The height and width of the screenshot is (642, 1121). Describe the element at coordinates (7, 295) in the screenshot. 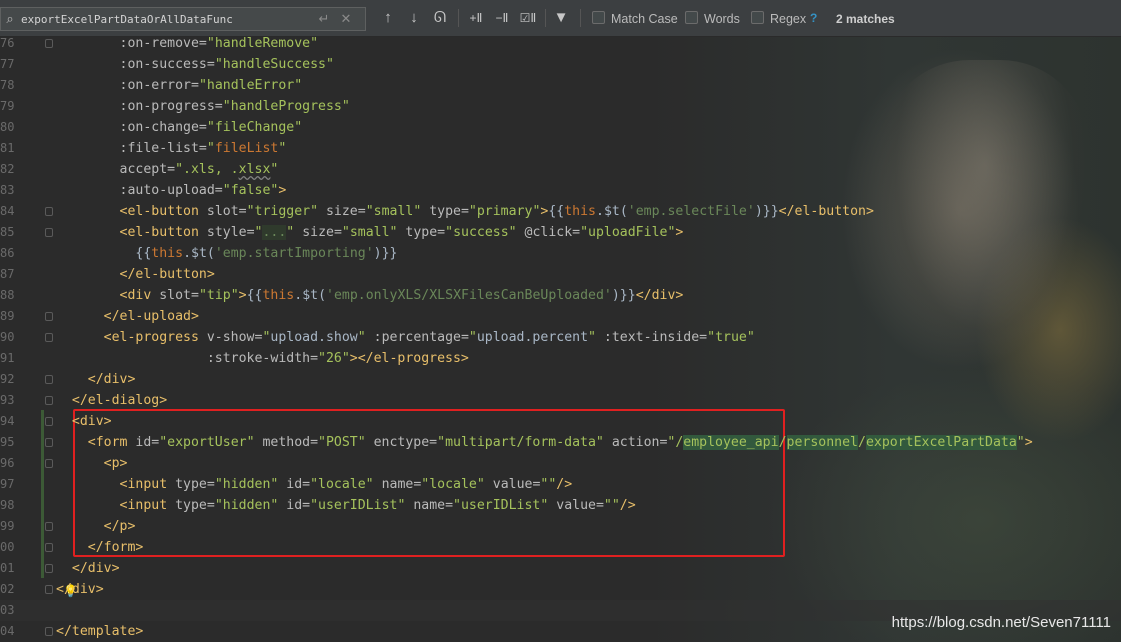

I see `line-number: 88` at that location.